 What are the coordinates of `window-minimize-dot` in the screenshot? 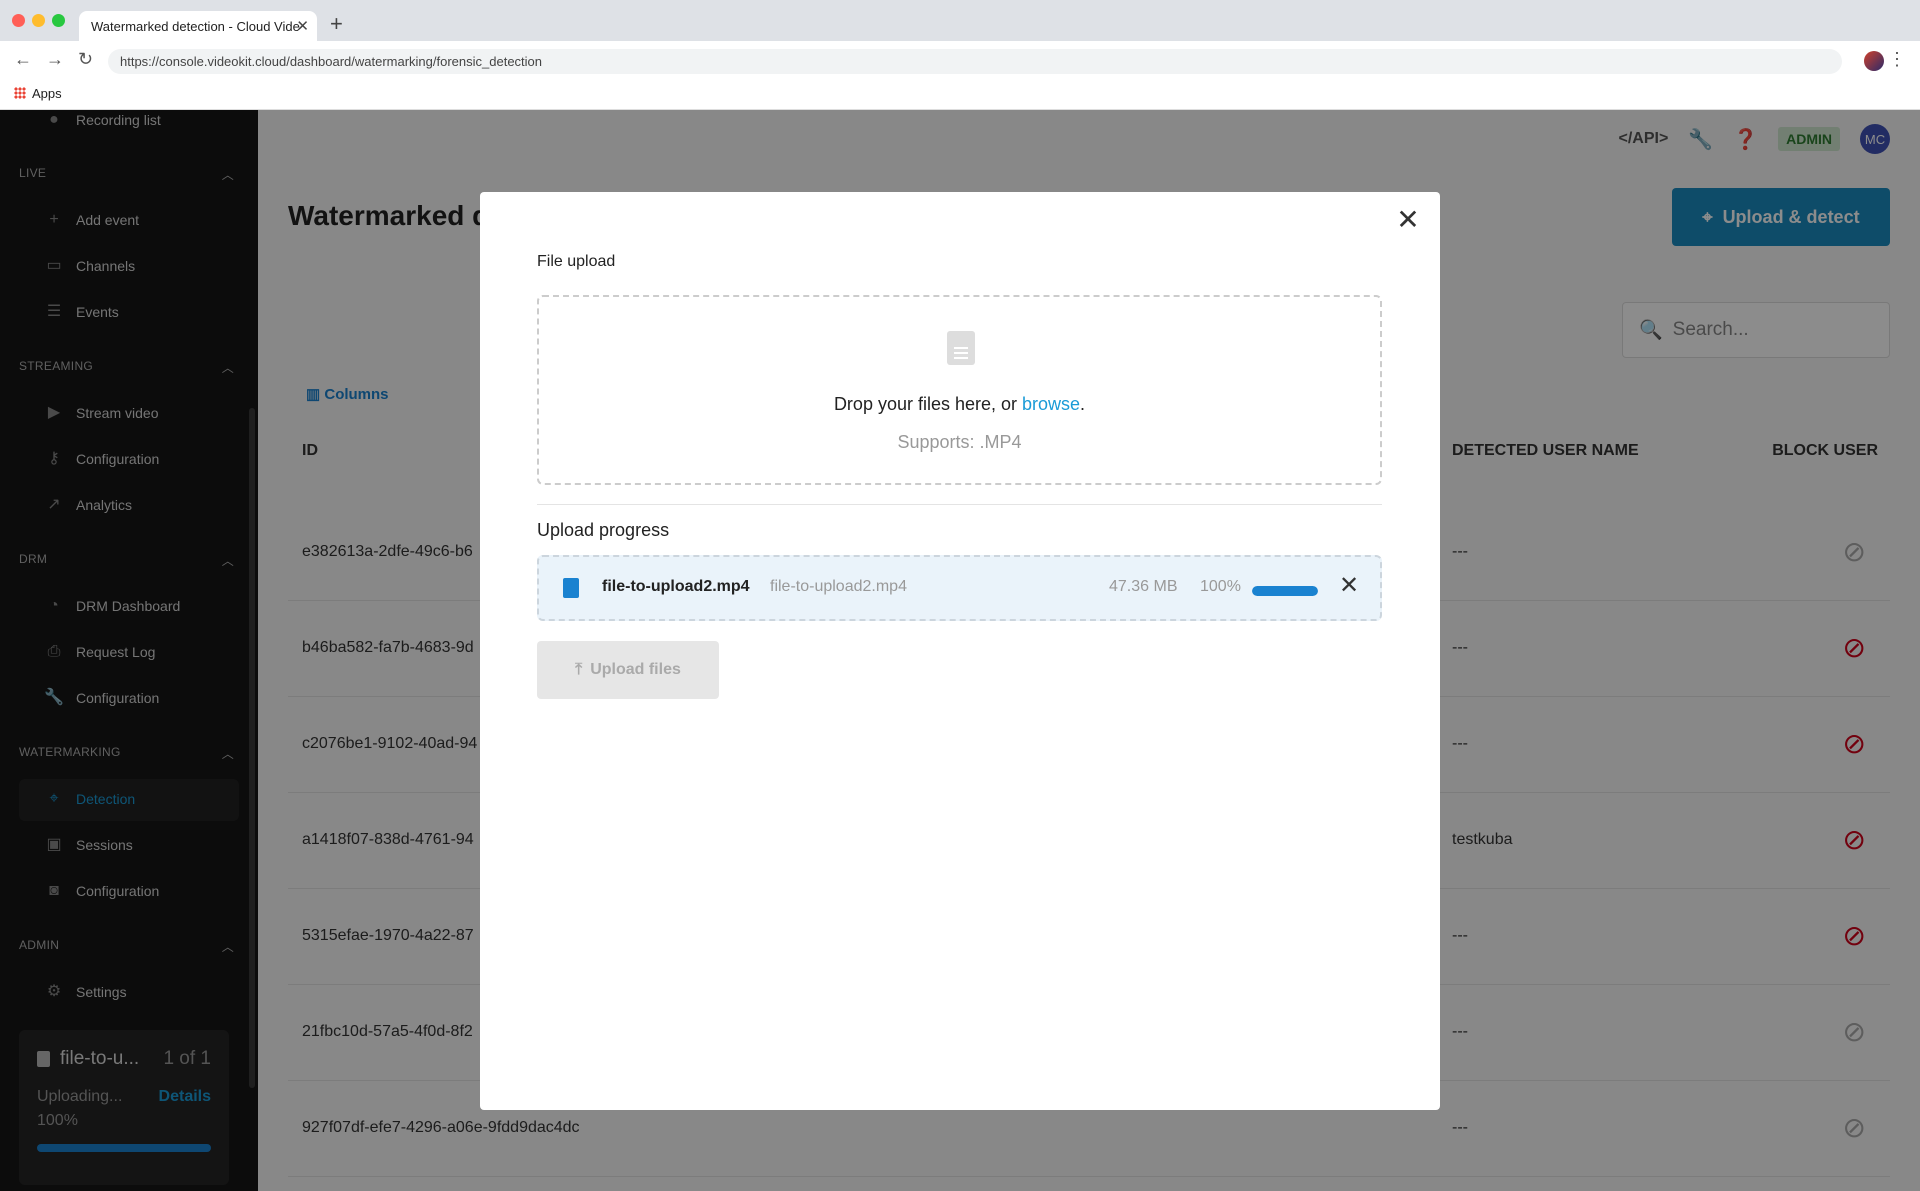 It's located at (38, 20).